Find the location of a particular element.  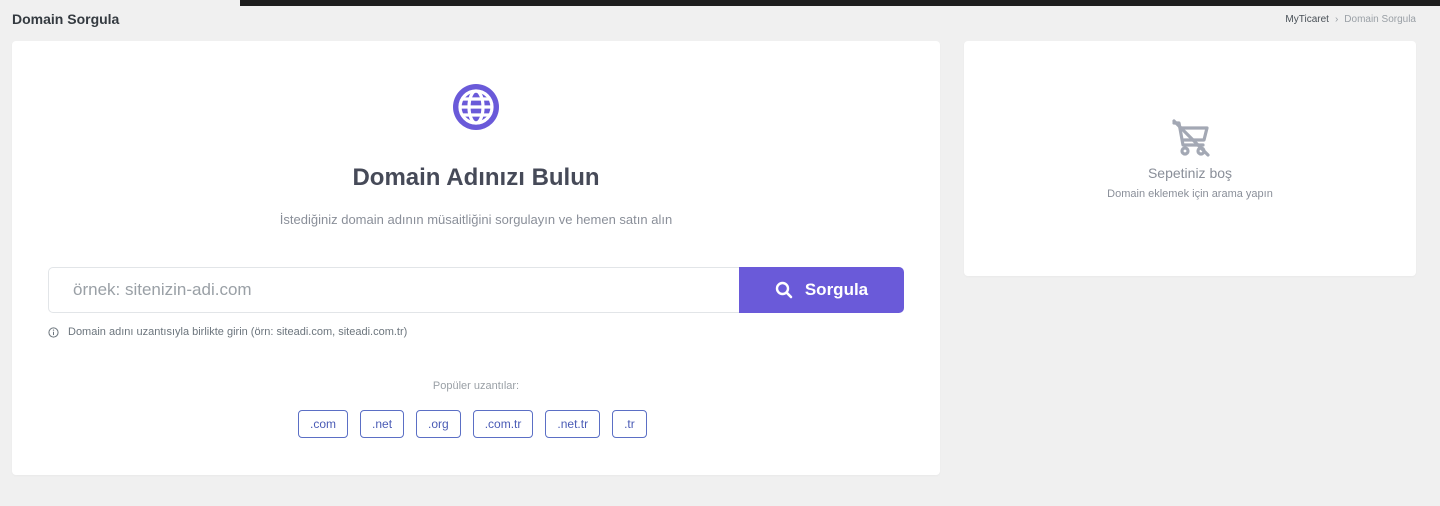

info-icon is located at coordinates (53, 332).